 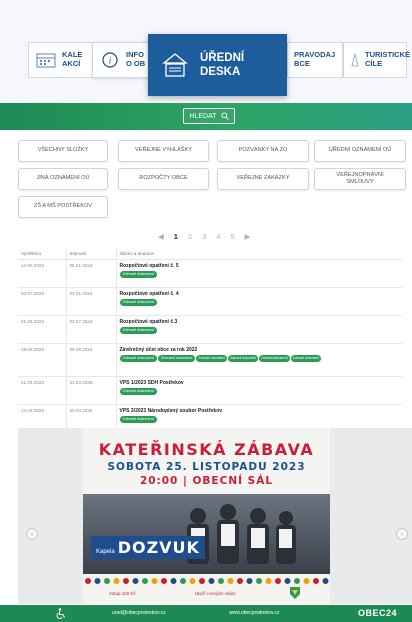 What do you see at coordinates (190, 236) in the screenshot?
I see `pagination-page-2: 2` at bounding box center [190, 236].